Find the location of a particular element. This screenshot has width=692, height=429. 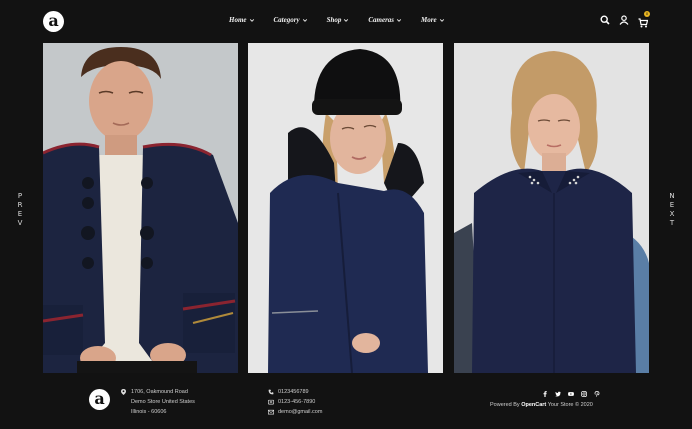

phone-number: 0123456789 is located at coordinates (293, 392).